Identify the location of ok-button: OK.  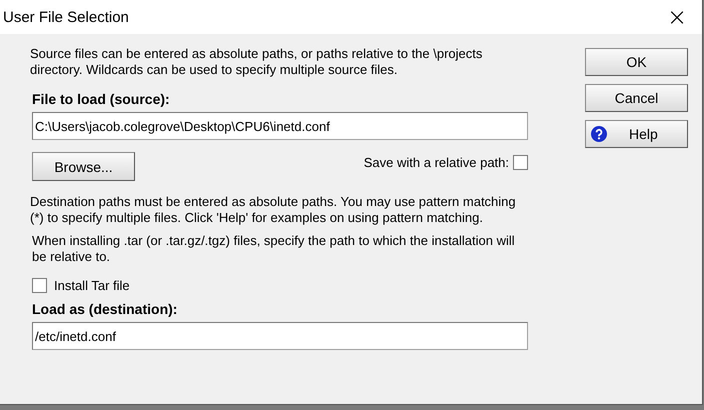
(636, 62).